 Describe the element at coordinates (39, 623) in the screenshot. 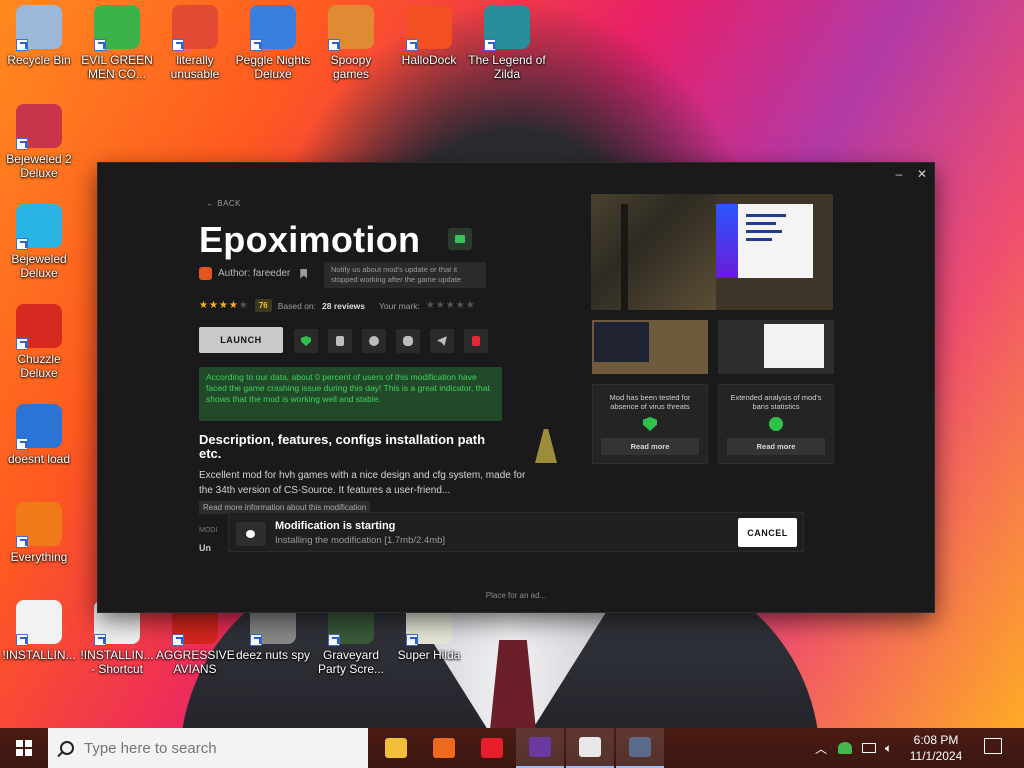

I see `text-file-icon` at that location.